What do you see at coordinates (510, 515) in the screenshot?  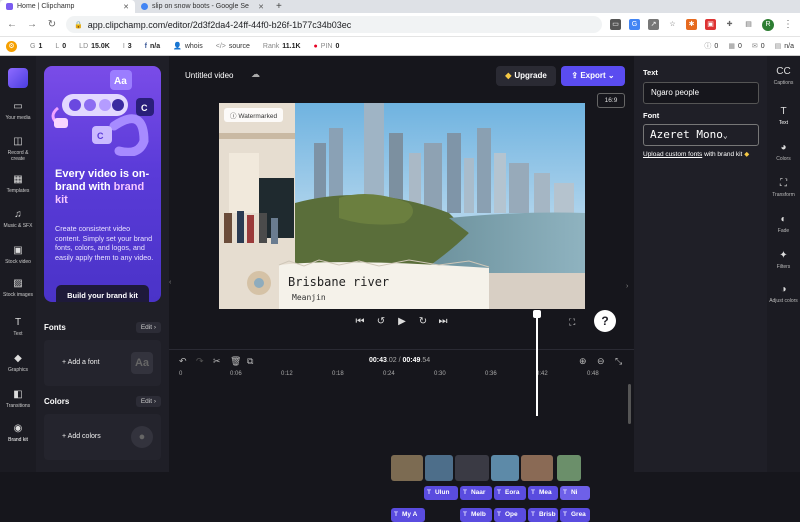 I see `text-clip: T Ope` at bounding box center [510, 515].